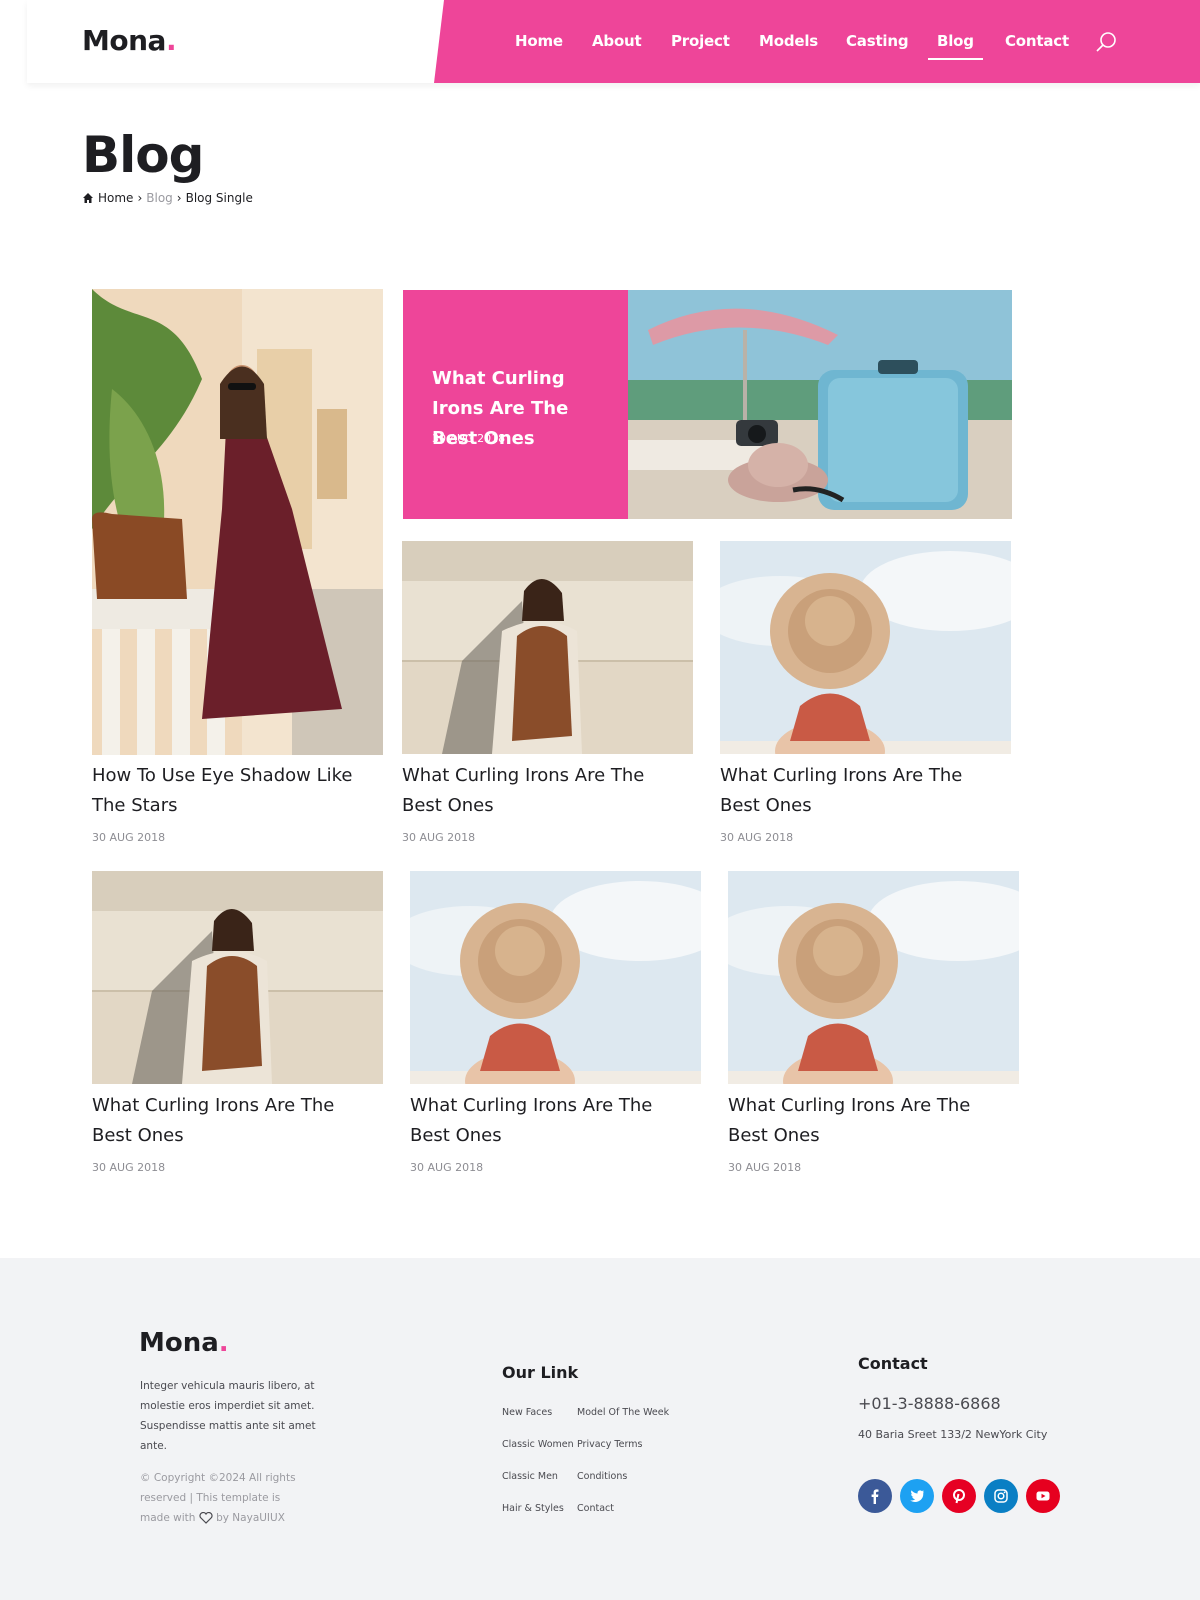 This screenshot has width=1200, height=1600. What do you see at coordinates (538, 1444) in the screenshot?
I see `footer-link-classic-women: Classic Women` at bounding box center [538, 1444].